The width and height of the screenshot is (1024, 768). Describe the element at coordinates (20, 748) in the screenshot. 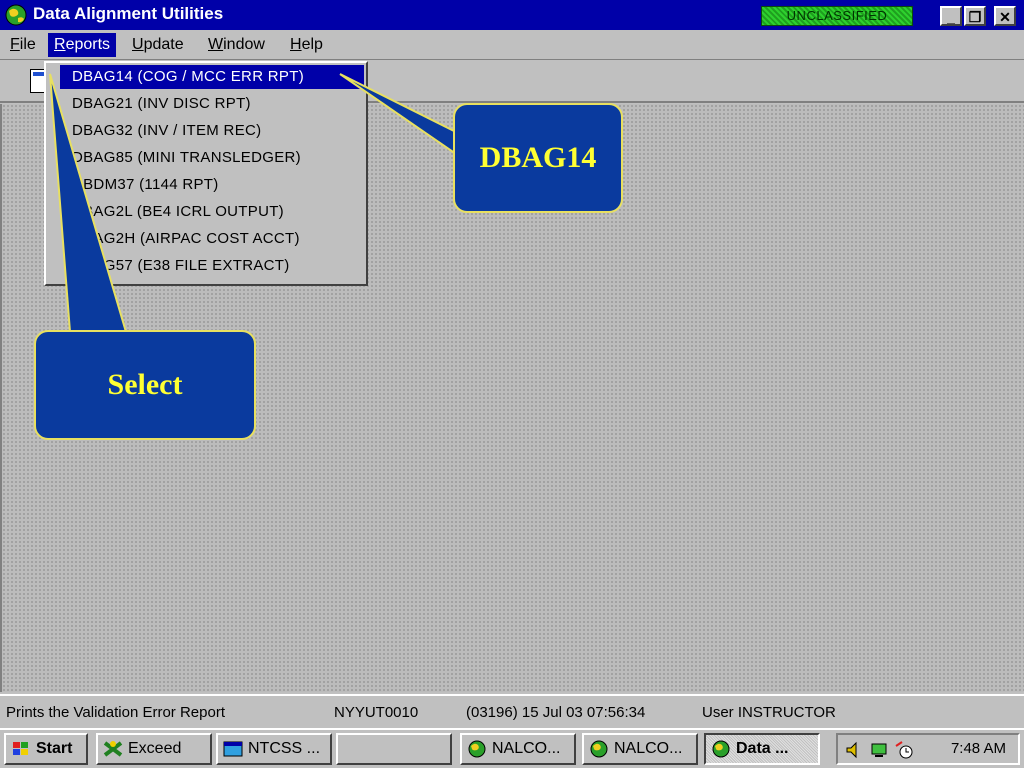

I see `windows-flag-icon` at that location.